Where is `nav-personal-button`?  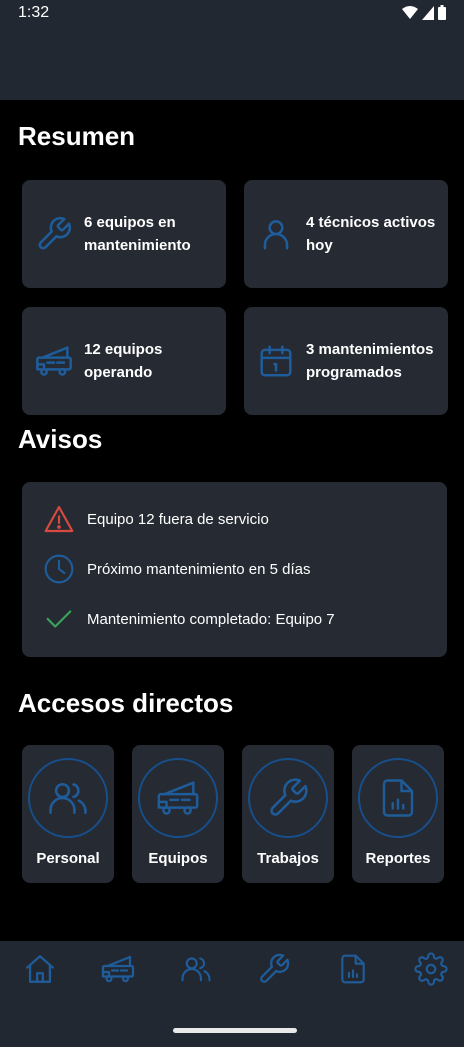
nav-personal-button is located at coordinates (196, 971).